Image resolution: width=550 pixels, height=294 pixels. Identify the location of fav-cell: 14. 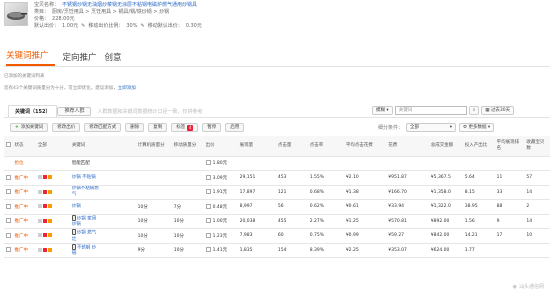
(537, 192).